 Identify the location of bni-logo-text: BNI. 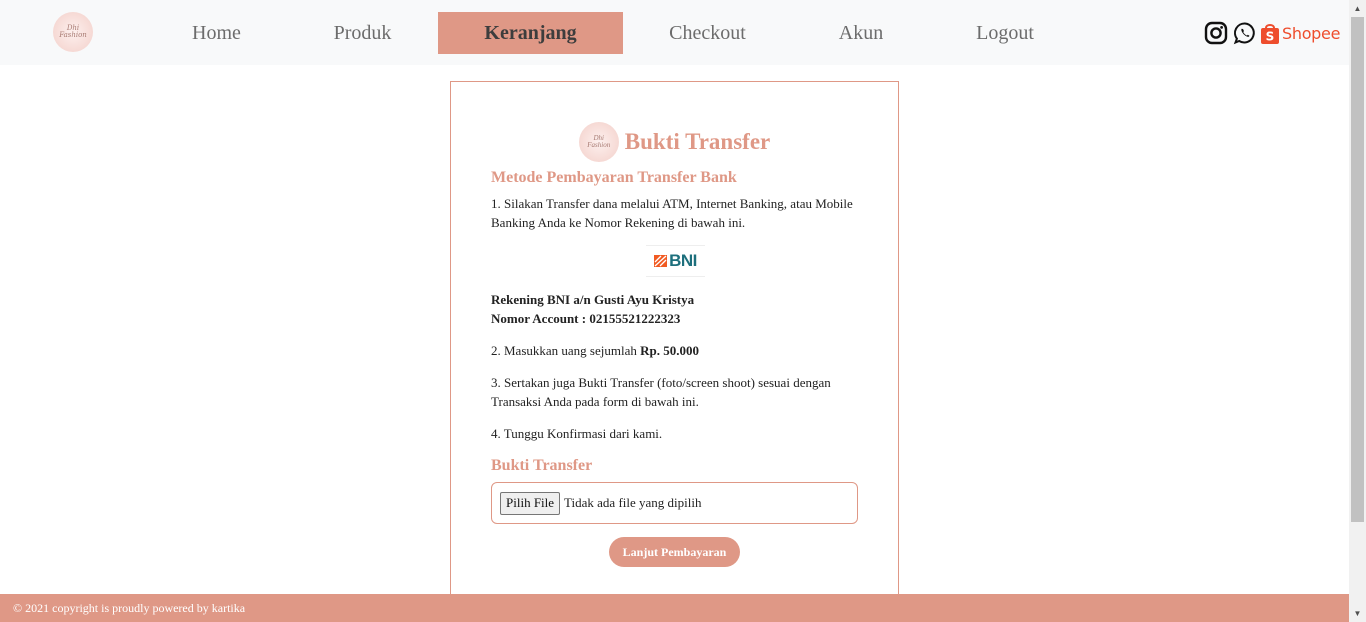
(683, 260).